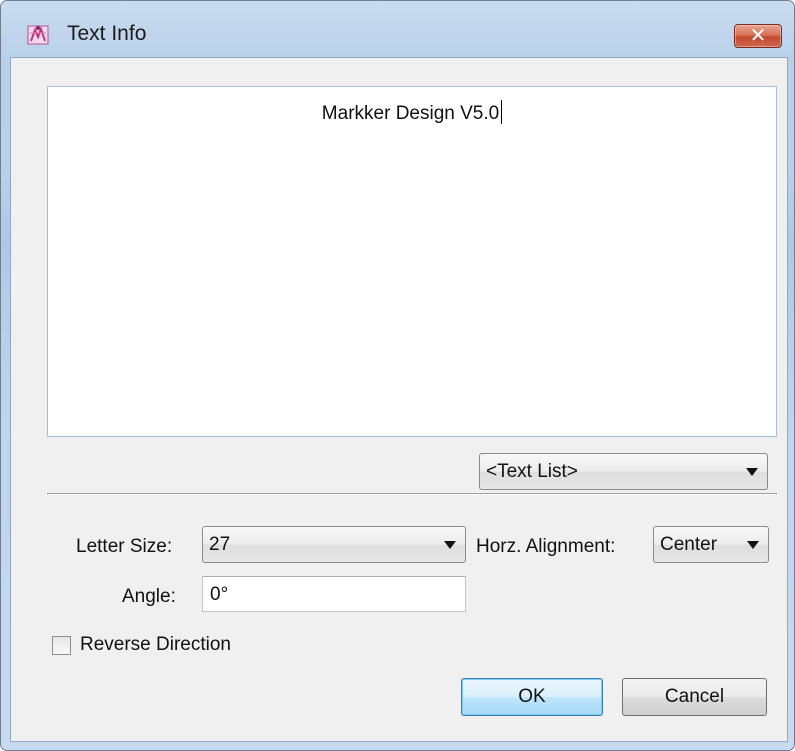 This screenshot has height=751, width=795. I want to click on close-button: ✕, so click(758, 35).